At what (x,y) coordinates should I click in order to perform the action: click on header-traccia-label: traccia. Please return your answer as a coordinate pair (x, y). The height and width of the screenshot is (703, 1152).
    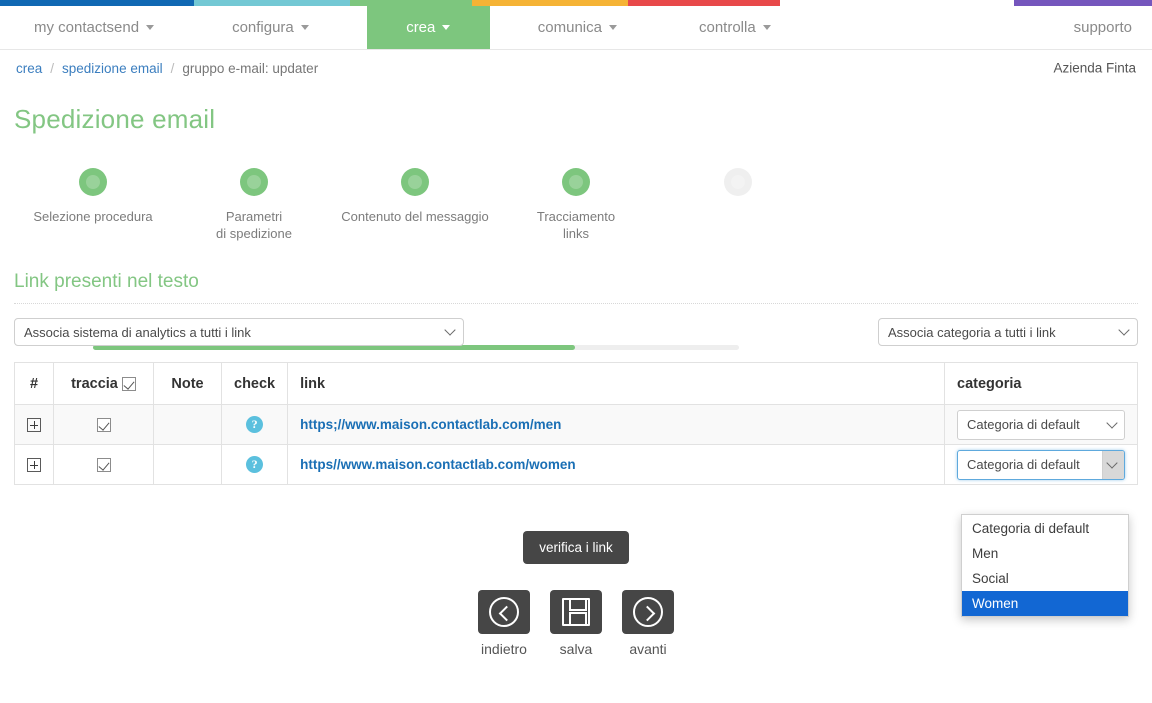
    Looking at the image, I should click on (94, 383).